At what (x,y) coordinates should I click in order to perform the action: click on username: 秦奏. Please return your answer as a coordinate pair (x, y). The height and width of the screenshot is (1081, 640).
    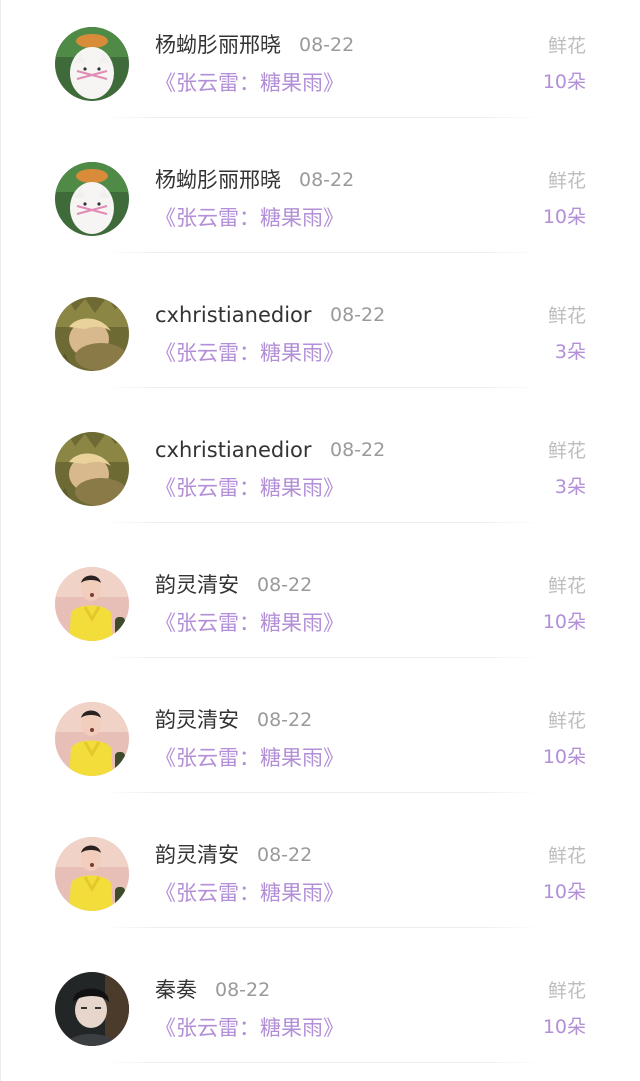
    Looking at the image, I should click on (176, 990).